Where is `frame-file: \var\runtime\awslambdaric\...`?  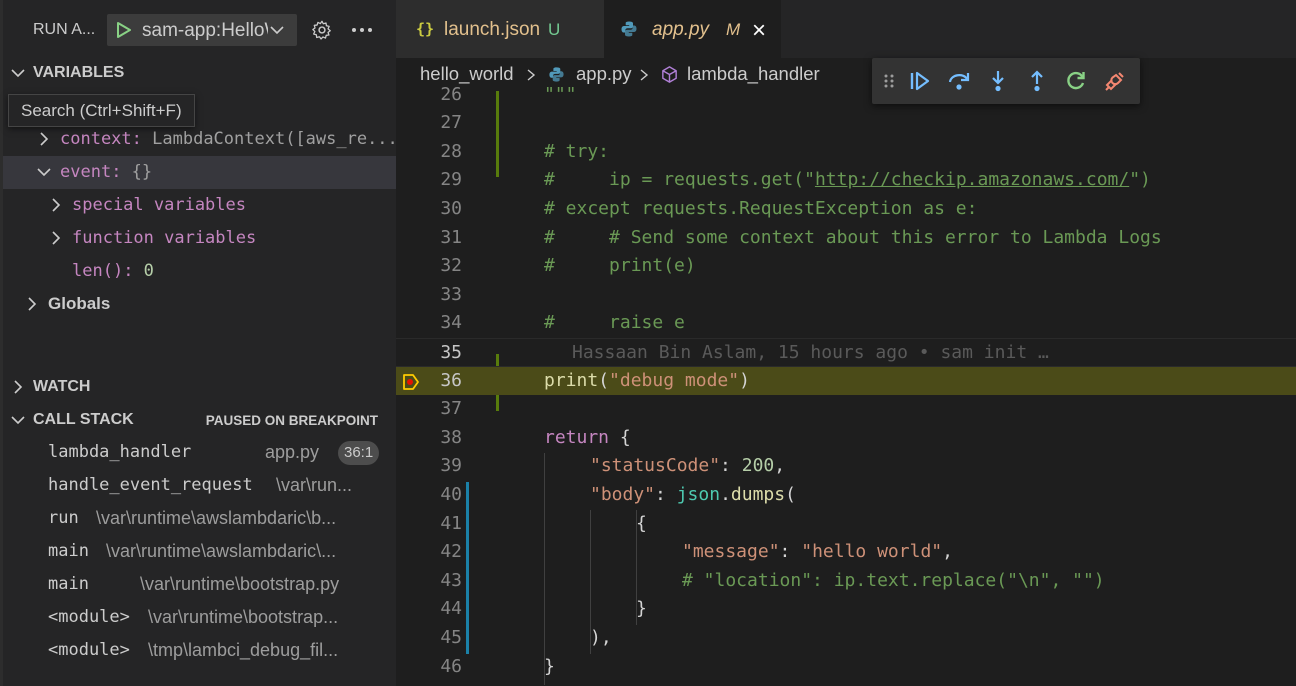
frame-file: \var\runtime\awslambdaric\... is located at coordinates (221, 551).